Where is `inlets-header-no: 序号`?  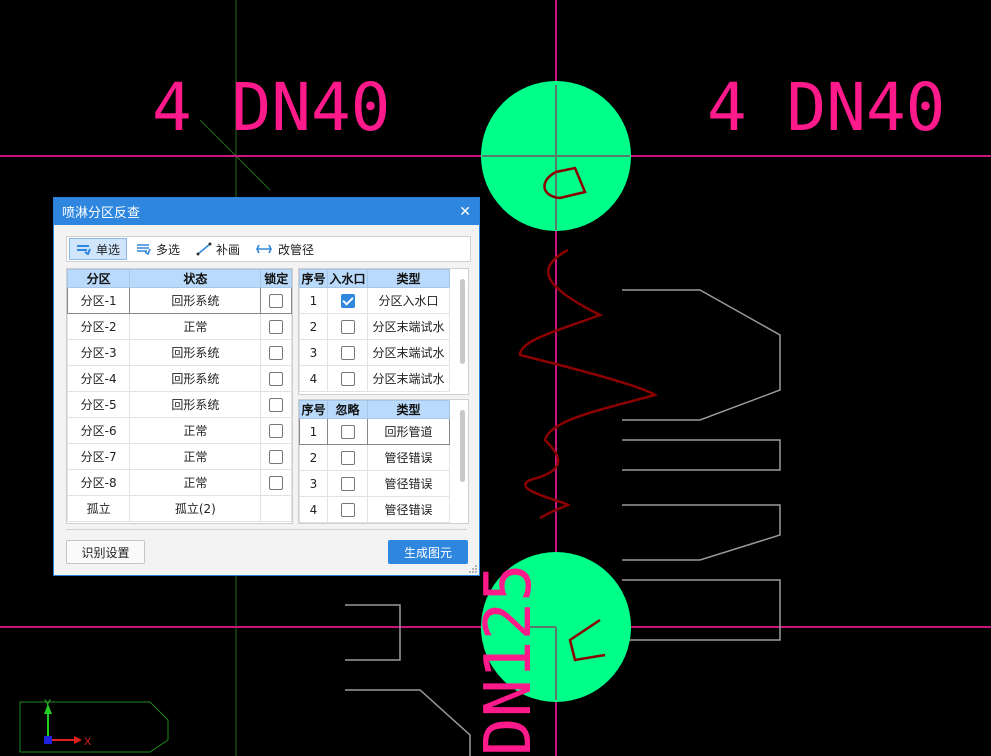 inlets-header-no: 序号 is located at coordinates (313, 278).